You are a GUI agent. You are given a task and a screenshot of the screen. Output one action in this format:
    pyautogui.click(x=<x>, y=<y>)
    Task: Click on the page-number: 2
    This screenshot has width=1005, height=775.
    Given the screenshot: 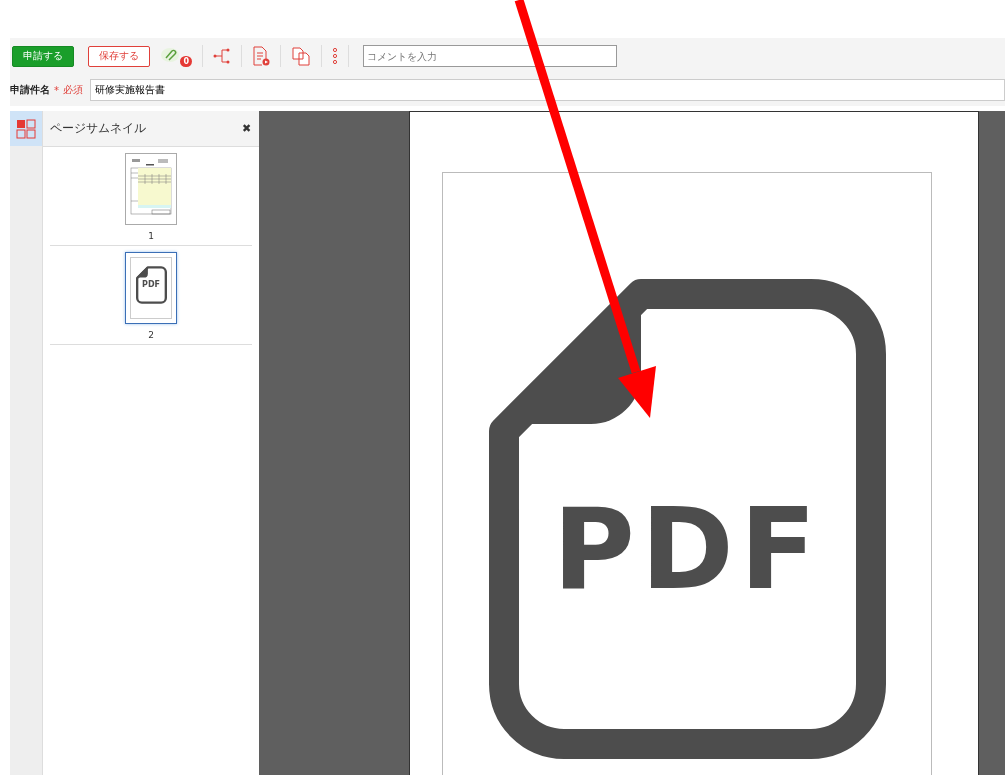 What is the action you would take?
    pyautogui.click(x=151, y=335)
    